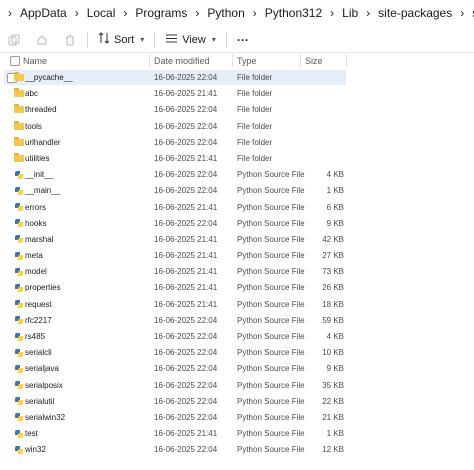 Image resolution: width=474 pixels, height=470 pixels. I want to click on breadcrumb-local: Local, so click(101, 13).